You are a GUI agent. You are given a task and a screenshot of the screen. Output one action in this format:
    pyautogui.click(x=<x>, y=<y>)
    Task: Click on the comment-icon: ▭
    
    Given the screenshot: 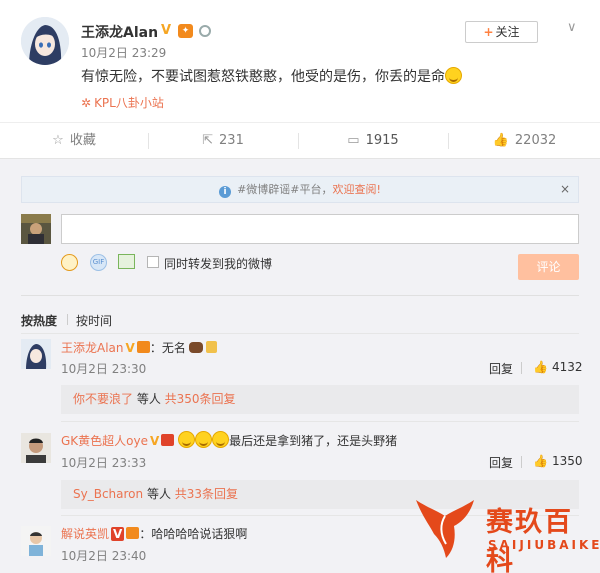 What is the action you would take?
    pyautogui.click(x=353, y=140)
    